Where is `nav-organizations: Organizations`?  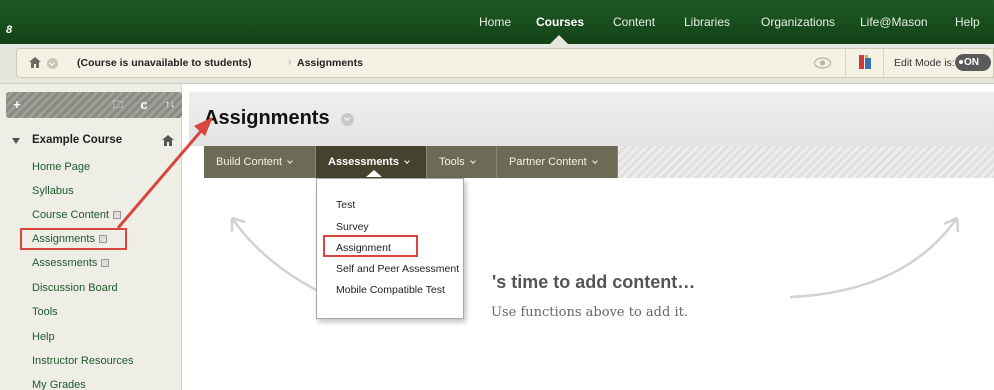
nav-organizations: Organizations is located at coordinates (798, 22).